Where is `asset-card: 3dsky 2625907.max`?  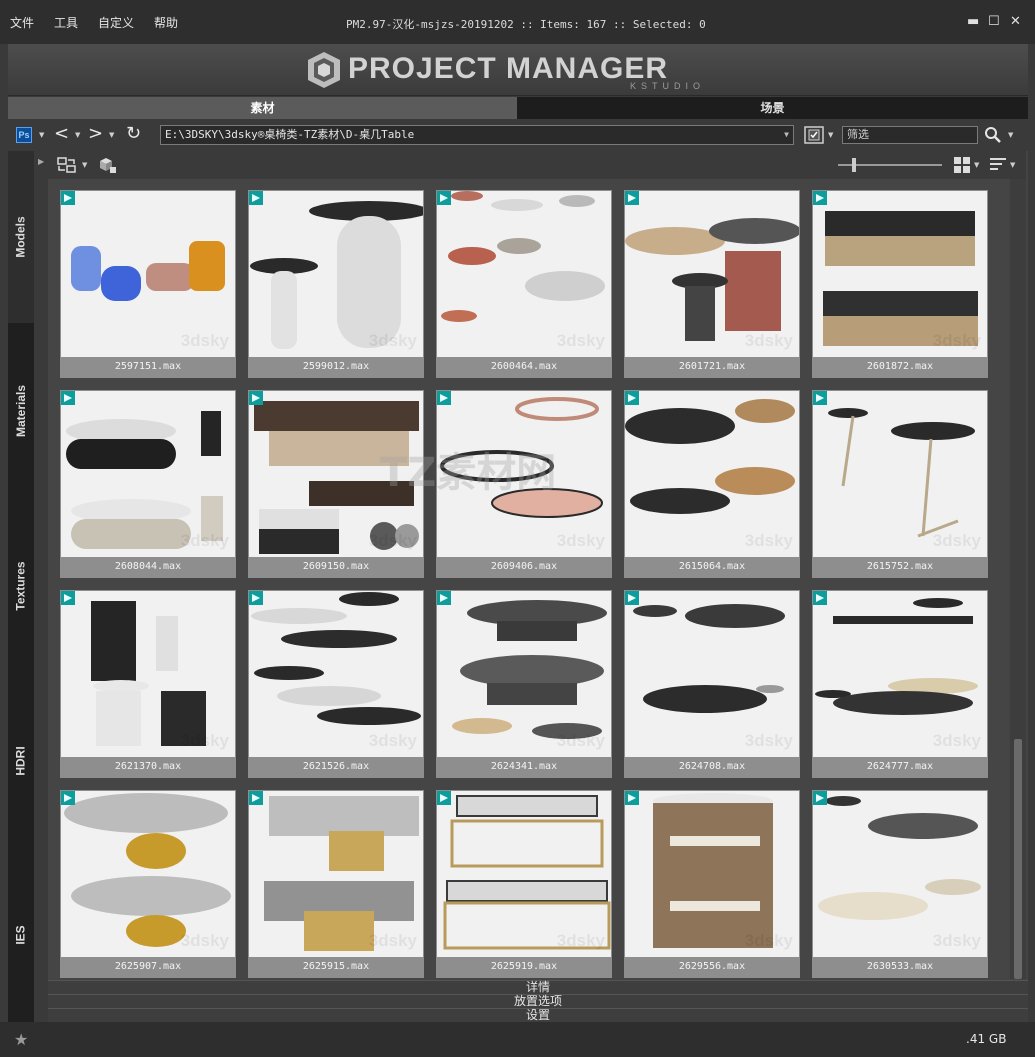 asset-card: 3dsky 2625907.max is located at coordinates (148, 884).